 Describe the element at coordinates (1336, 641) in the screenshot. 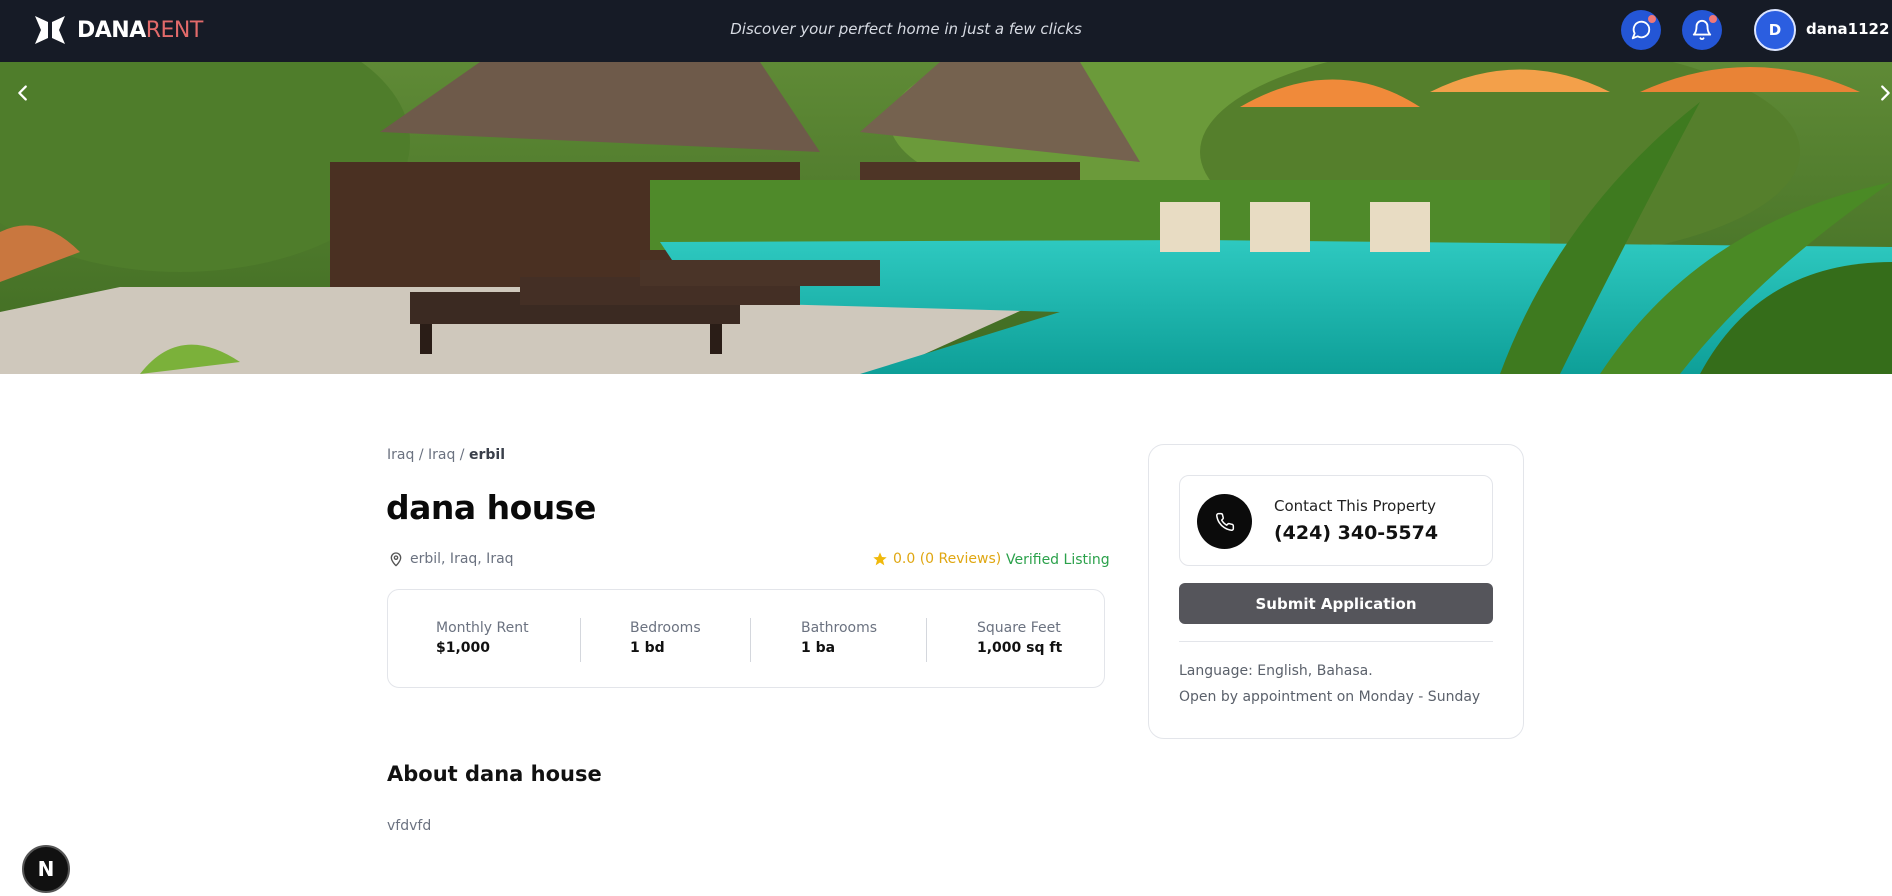

I see `card-divider` at that location.